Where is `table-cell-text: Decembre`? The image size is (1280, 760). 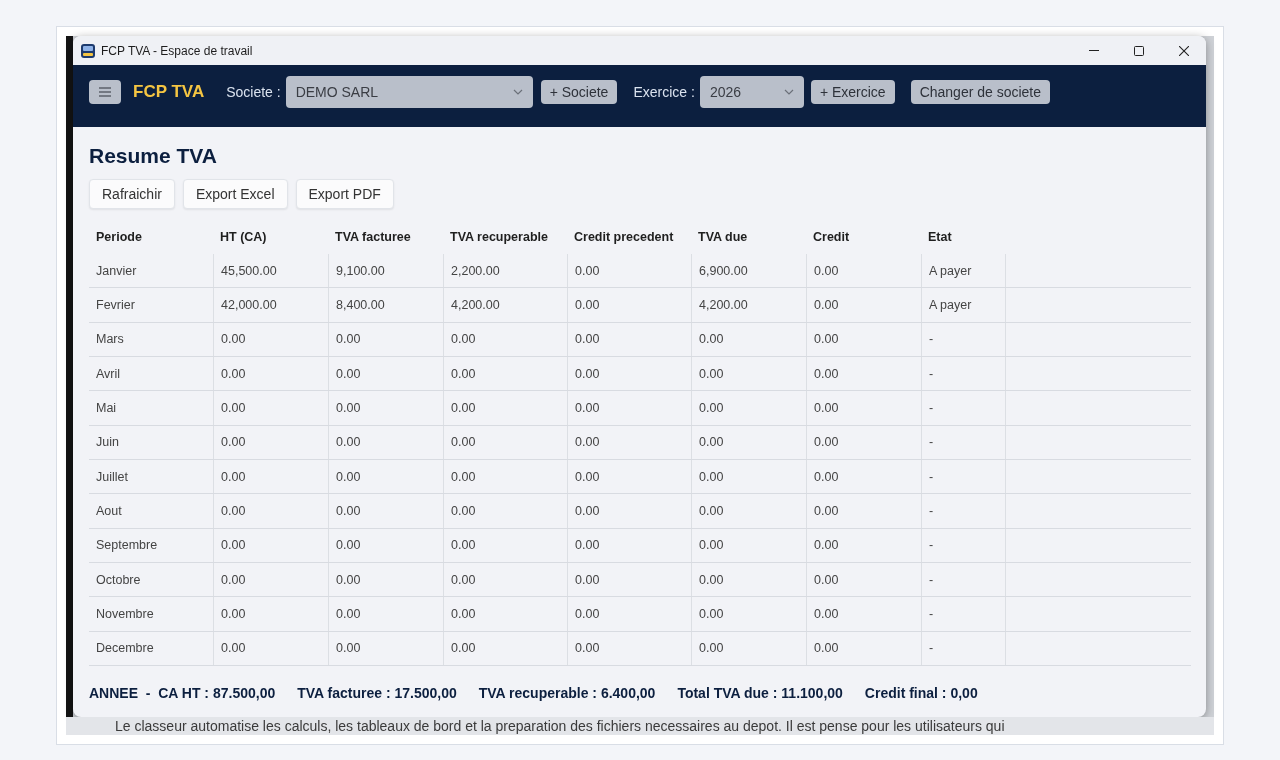 table-cell-text: Decembre is located at coordinates (125, 649).